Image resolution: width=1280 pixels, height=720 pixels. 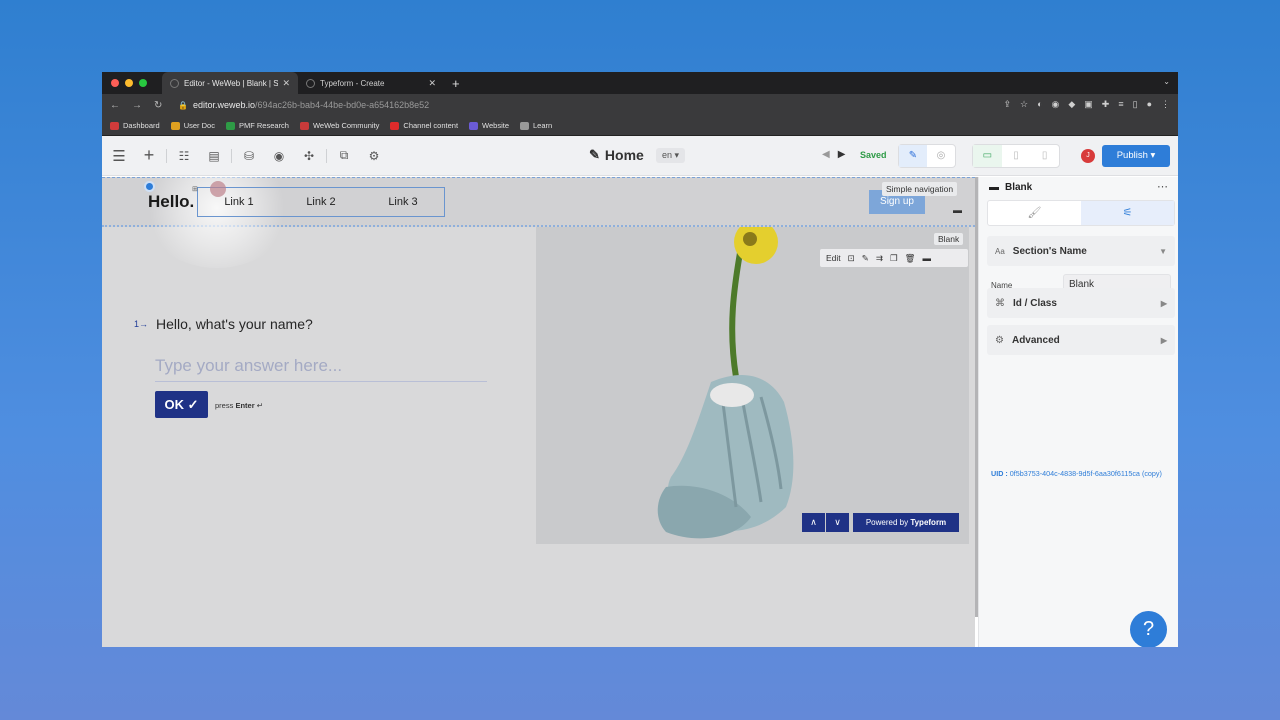 I want to click on user-auth-icon: ◉, so click(x=279, y=156).